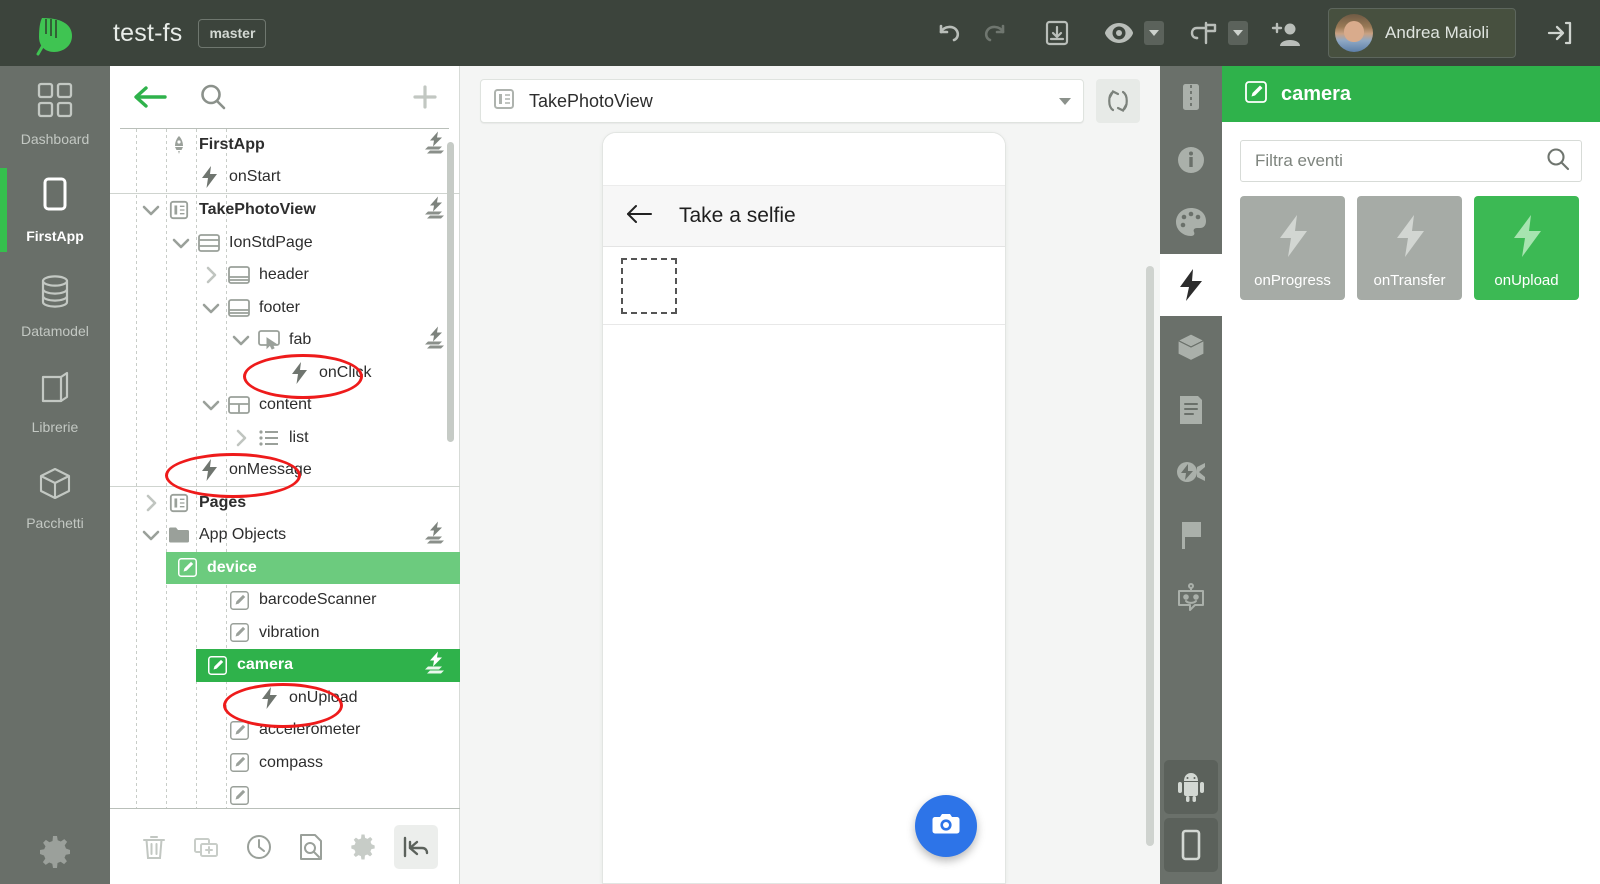 The width and height of the screenshot is (1600, 884). Describe the element at coordinates (804, 216) in the screenshot. I see `phone-appbar: Take a selfie` at that location.